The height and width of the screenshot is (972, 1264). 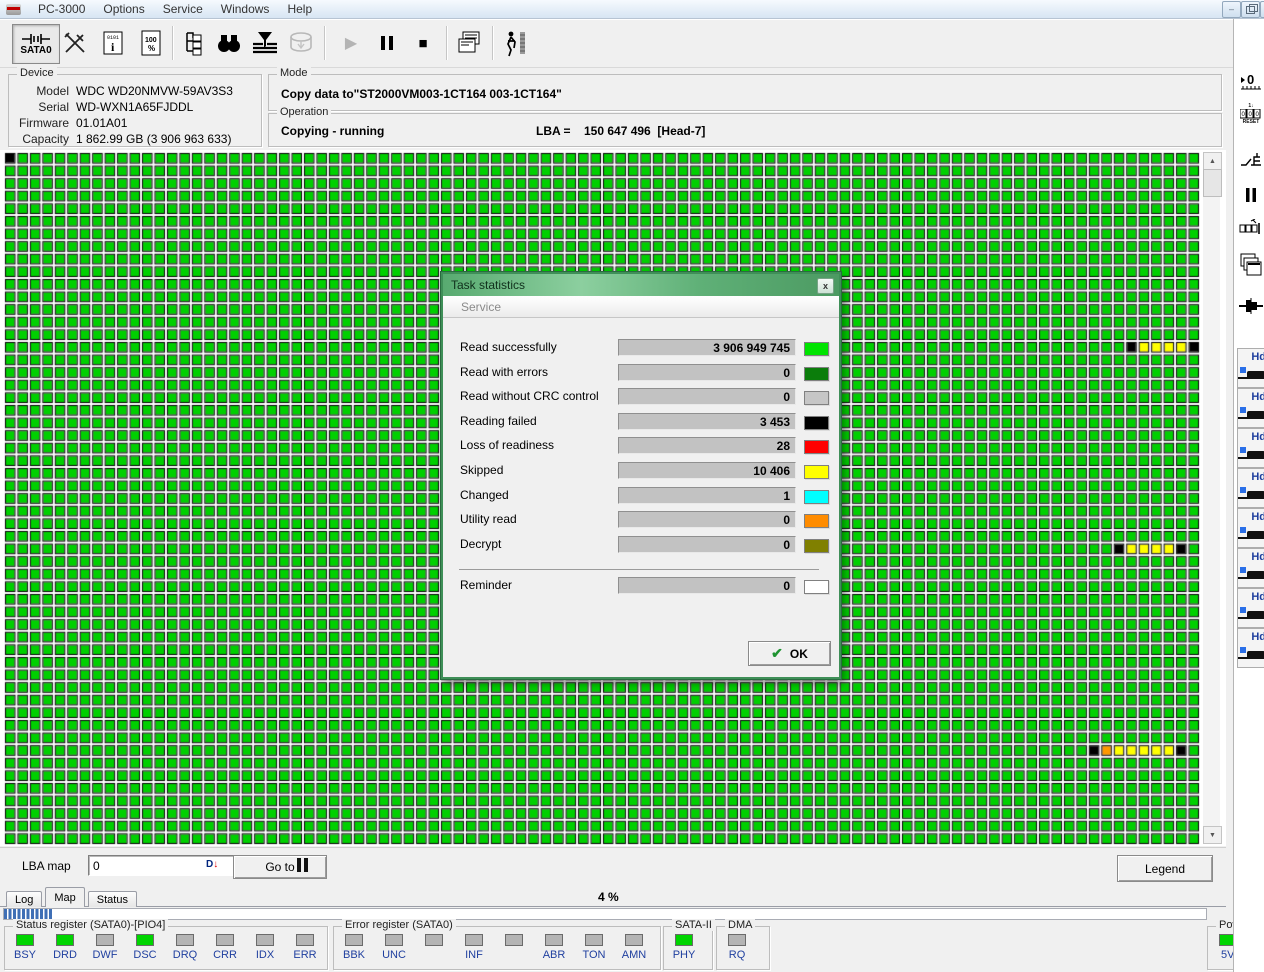 I want to click on stat-label: Read without CRC control, so click(x=529, y=396).